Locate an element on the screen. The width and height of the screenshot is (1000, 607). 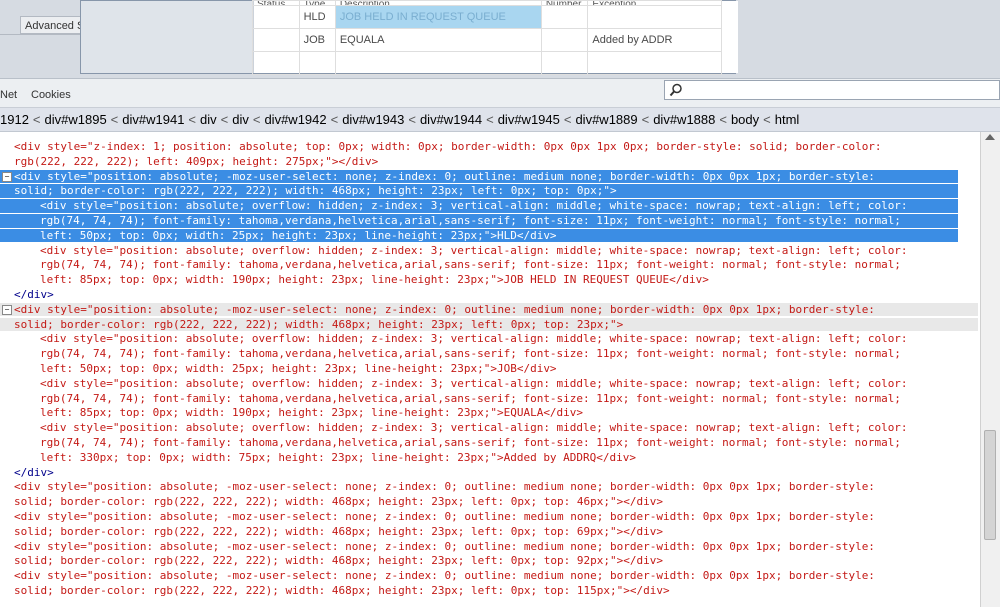
tab-net: Net is located at coordinates (8, 95).